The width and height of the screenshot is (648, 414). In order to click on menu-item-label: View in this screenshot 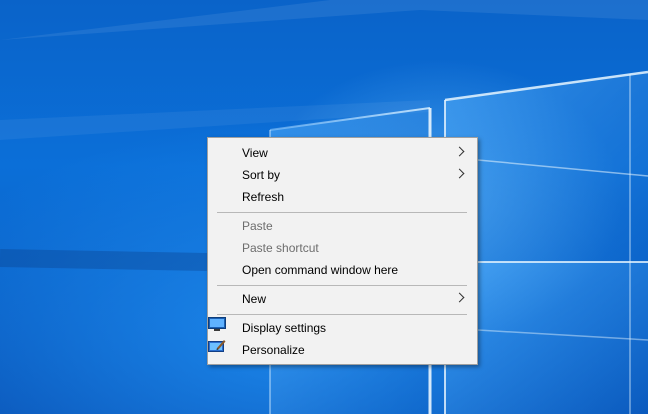, I will do `click(255, 153)`.